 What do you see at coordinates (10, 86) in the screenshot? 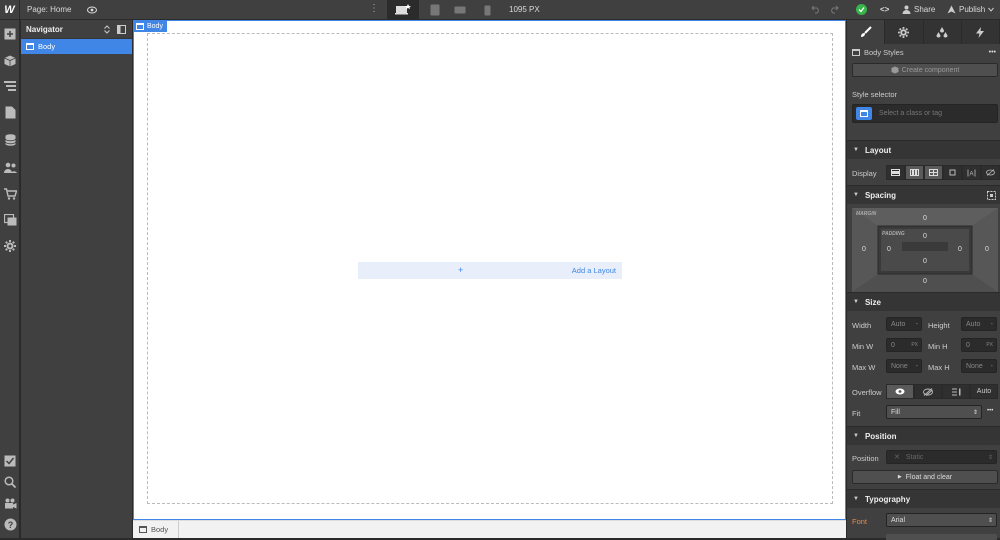
I see `navigator-icon` at bounding box center [10, 86].